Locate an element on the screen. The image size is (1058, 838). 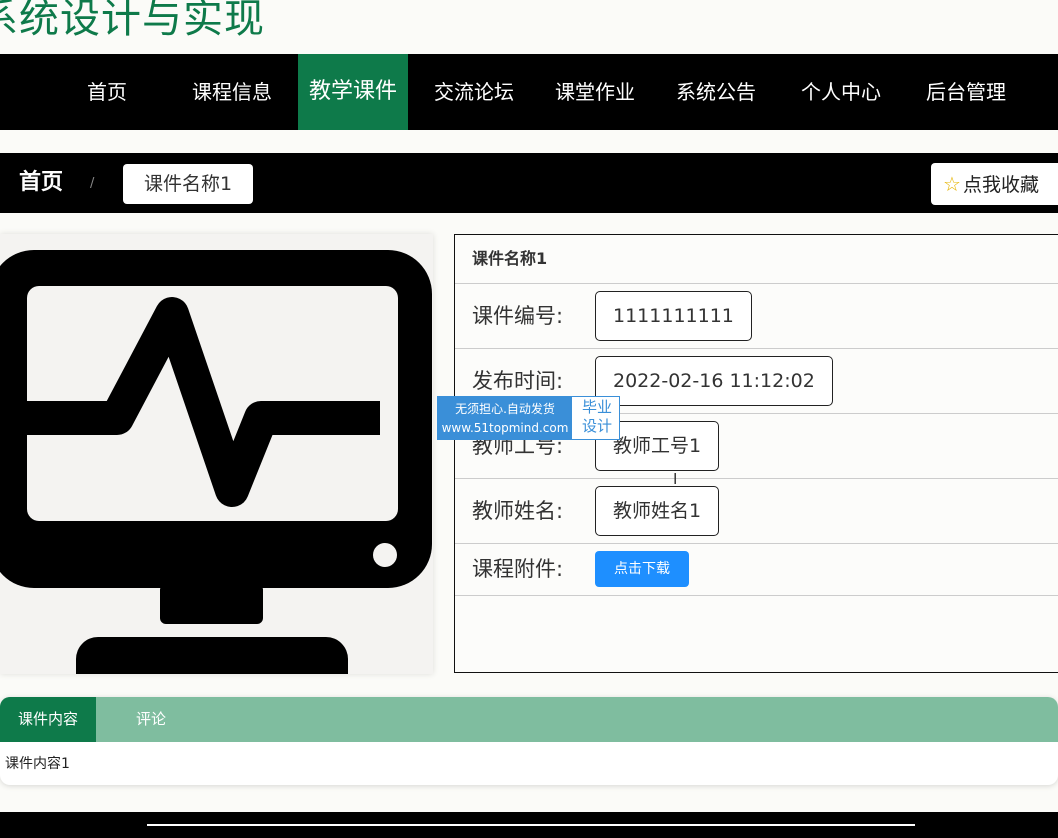
breadcrumb: 首页 / 课件名称1 ☆ 点我收藏 is located at coordinates (529, 183).